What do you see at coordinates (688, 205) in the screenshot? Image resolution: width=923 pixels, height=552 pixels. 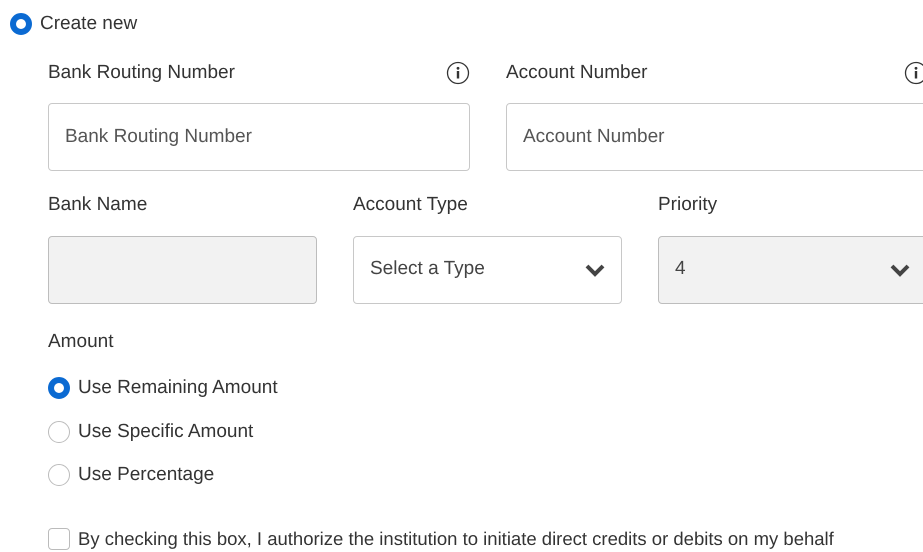 I see `field-label: Priority` at bounding box center [688, 205].